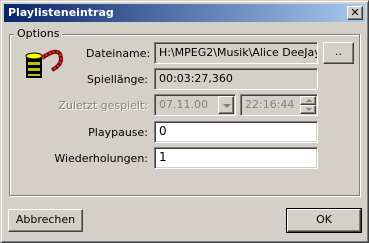 The height and width of the screenshot is (243, 369). Describe the element at coordinates (38, 33) in the screenshot. I see `options-group-label: Options` at that location.